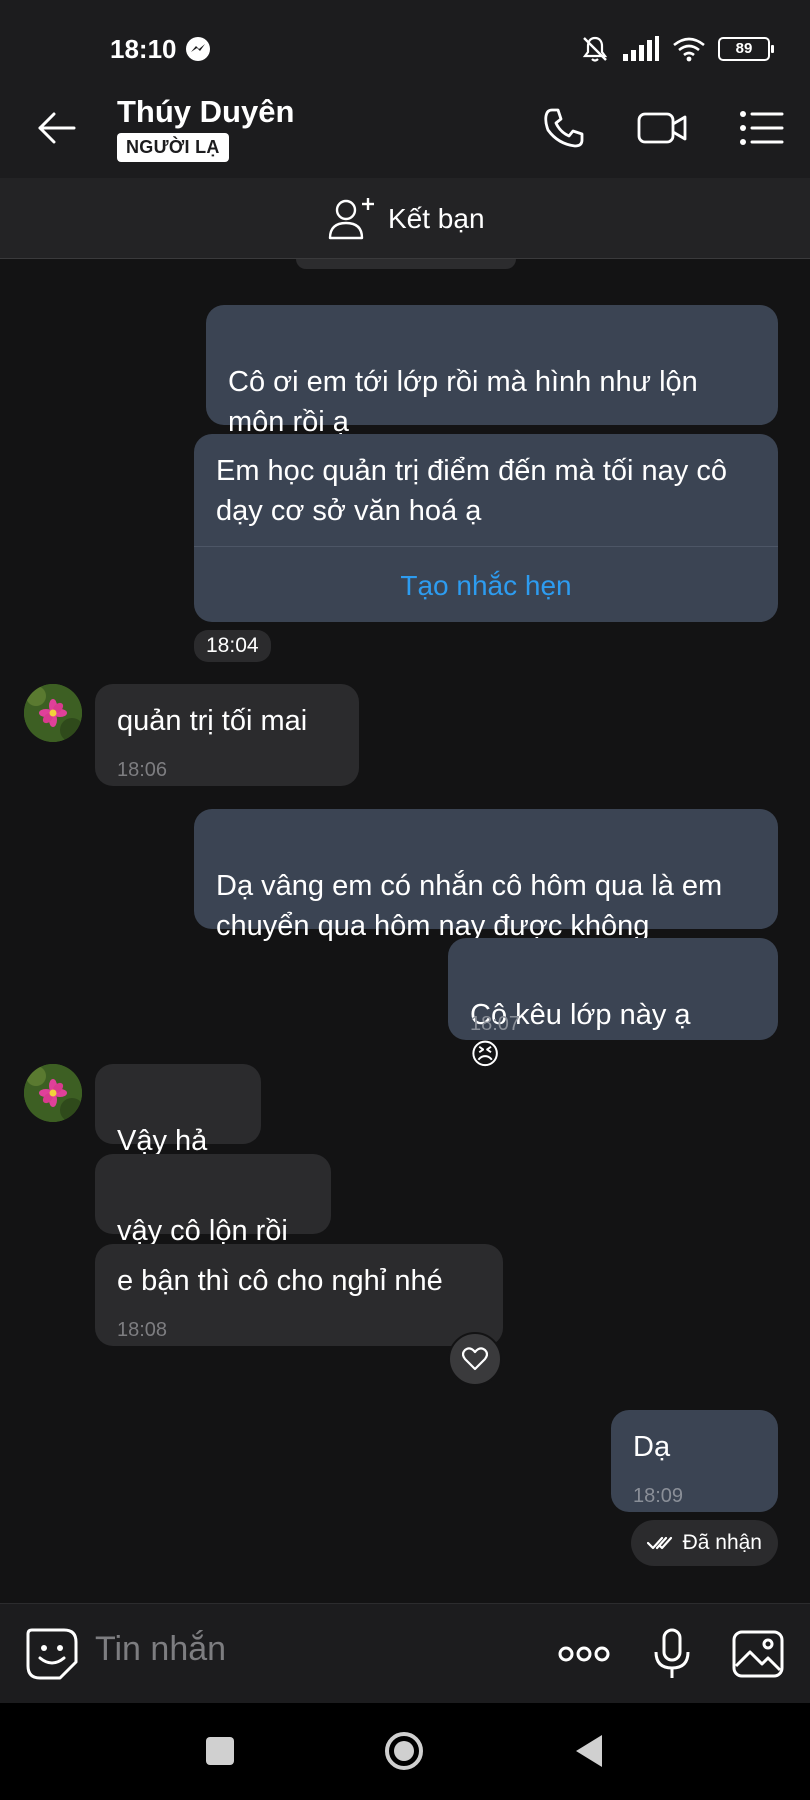 The height and width of the screenshot is (1800, 810). I want to click on more-dots-icon, so click(584, 1654).